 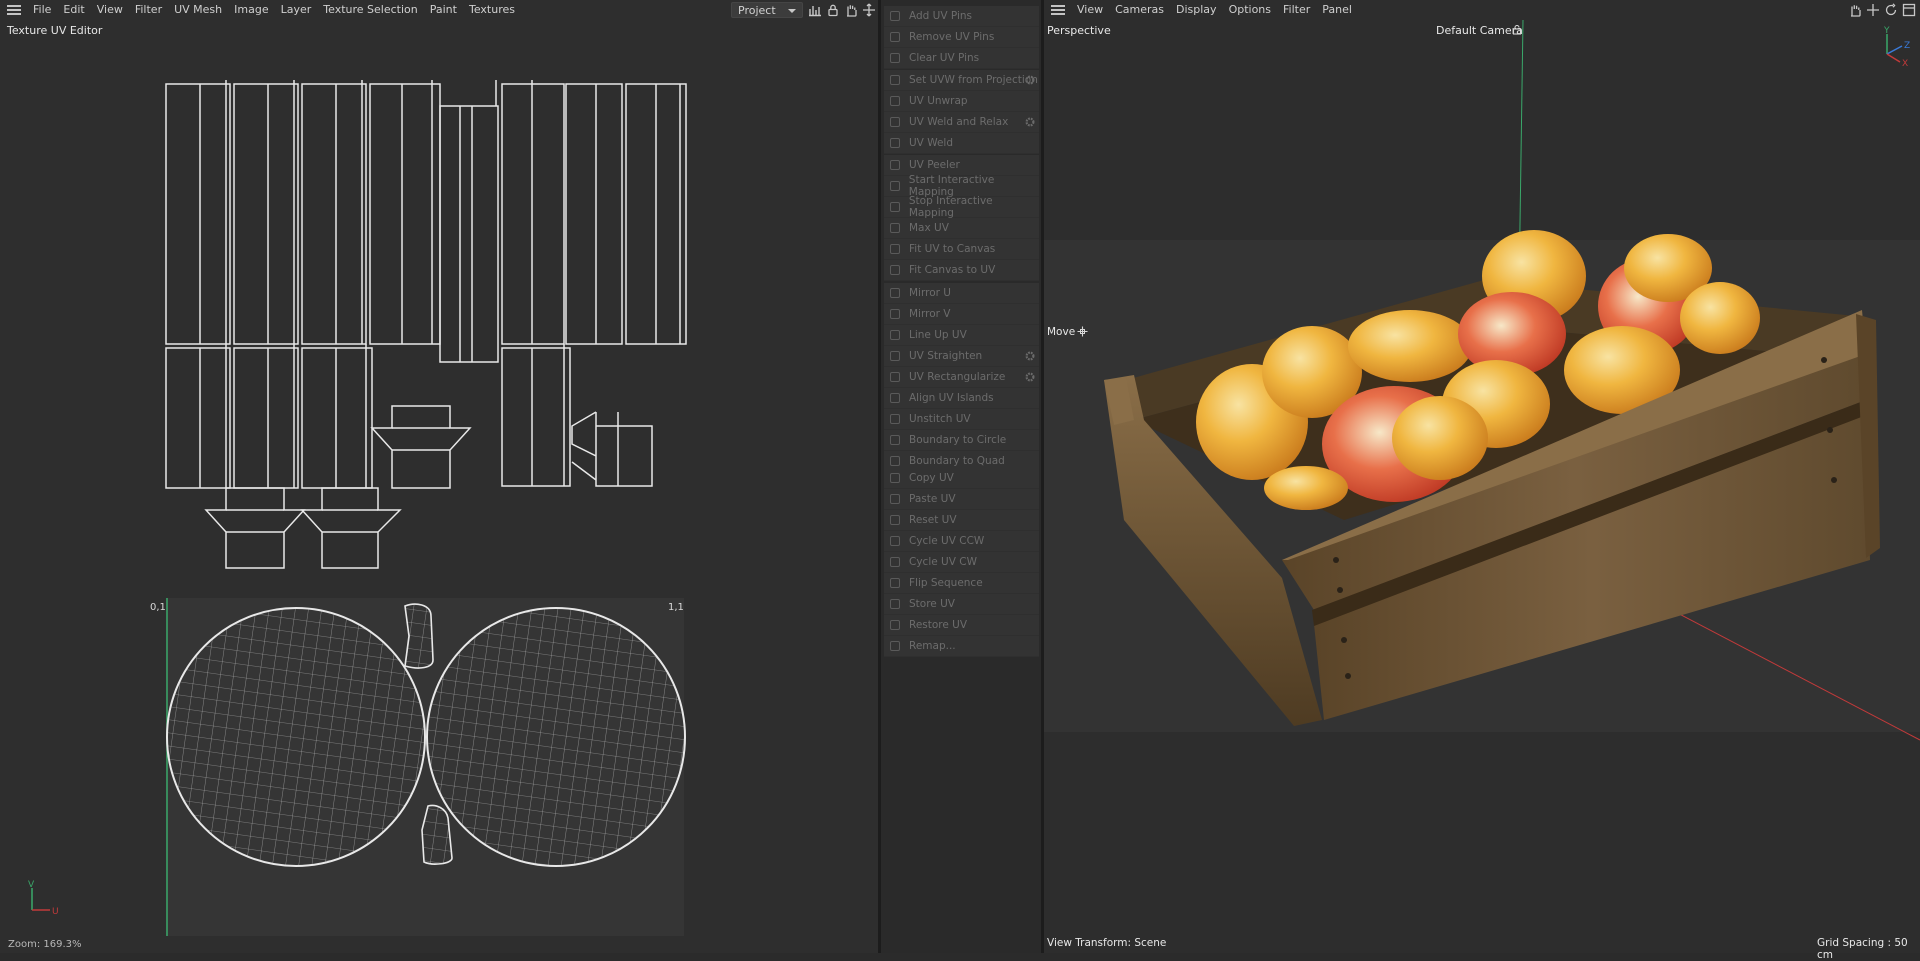 I want to click on project-dropdown: Project, so click(x=767, y=10).